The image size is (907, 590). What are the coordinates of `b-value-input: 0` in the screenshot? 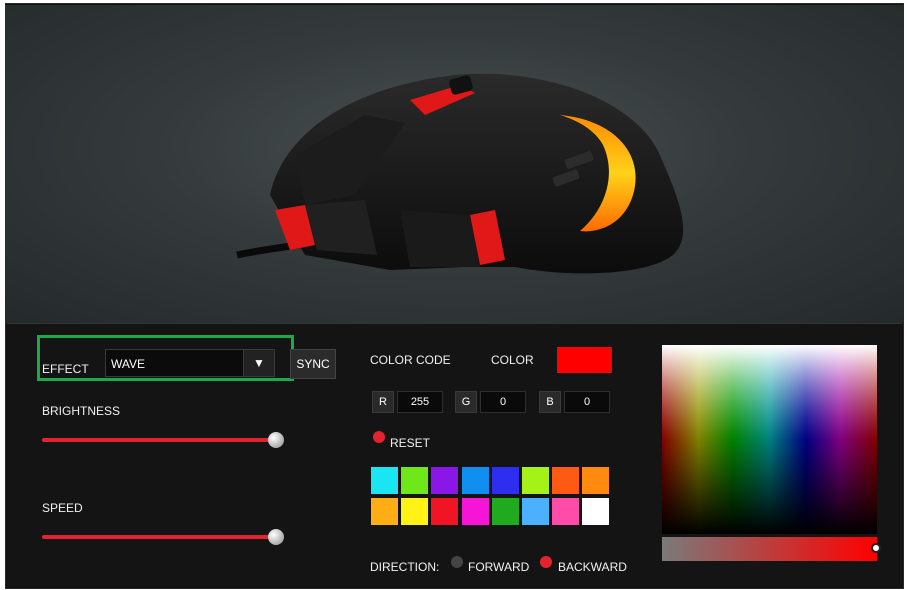 It's located at (587, 402).